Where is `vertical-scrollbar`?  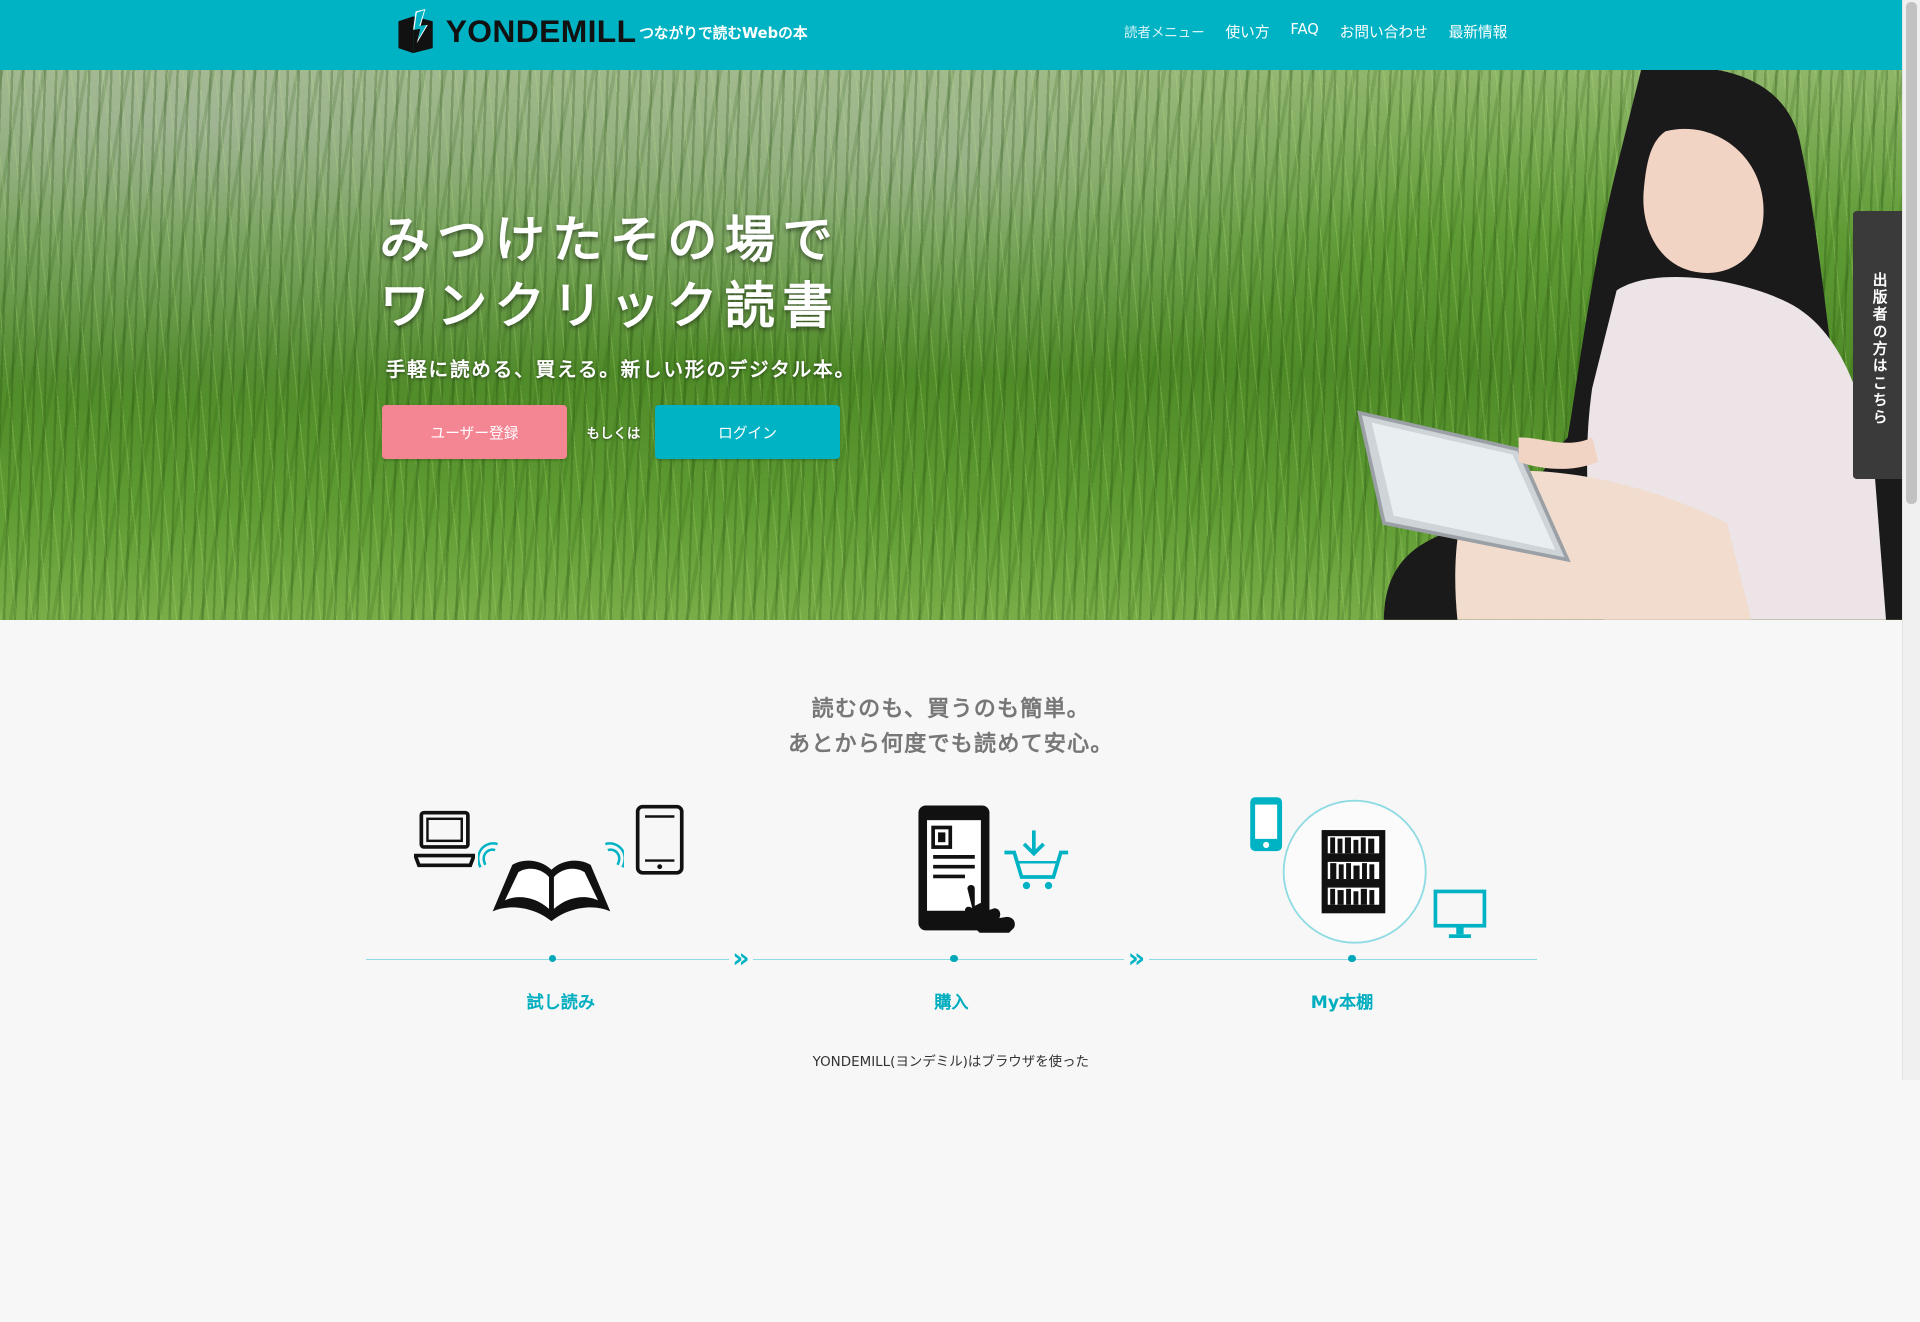 vertical-scrollbar is located at coordinates (1910, 540).